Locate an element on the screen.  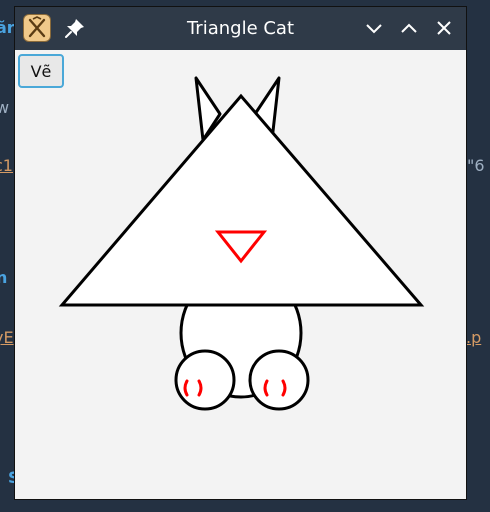
background-fragment: w is located at coordinates (5, 107).